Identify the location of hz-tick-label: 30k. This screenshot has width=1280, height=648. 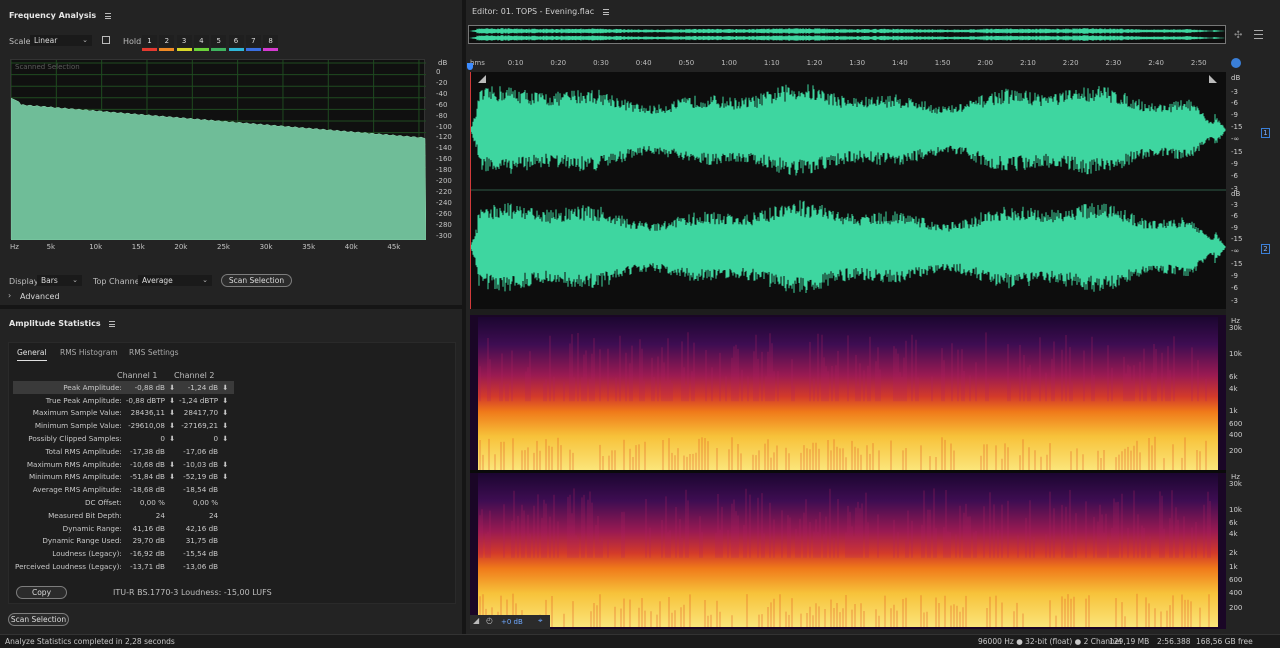
(266, 247).